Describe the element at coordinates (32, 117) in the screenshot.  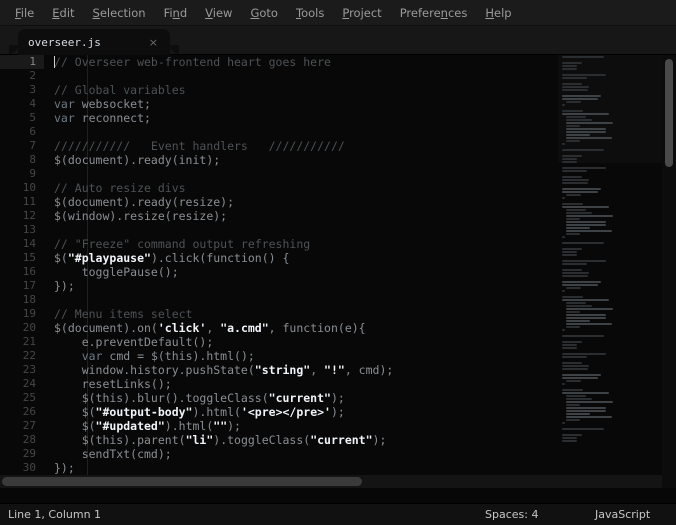
I see `line-number: 5` at that location.